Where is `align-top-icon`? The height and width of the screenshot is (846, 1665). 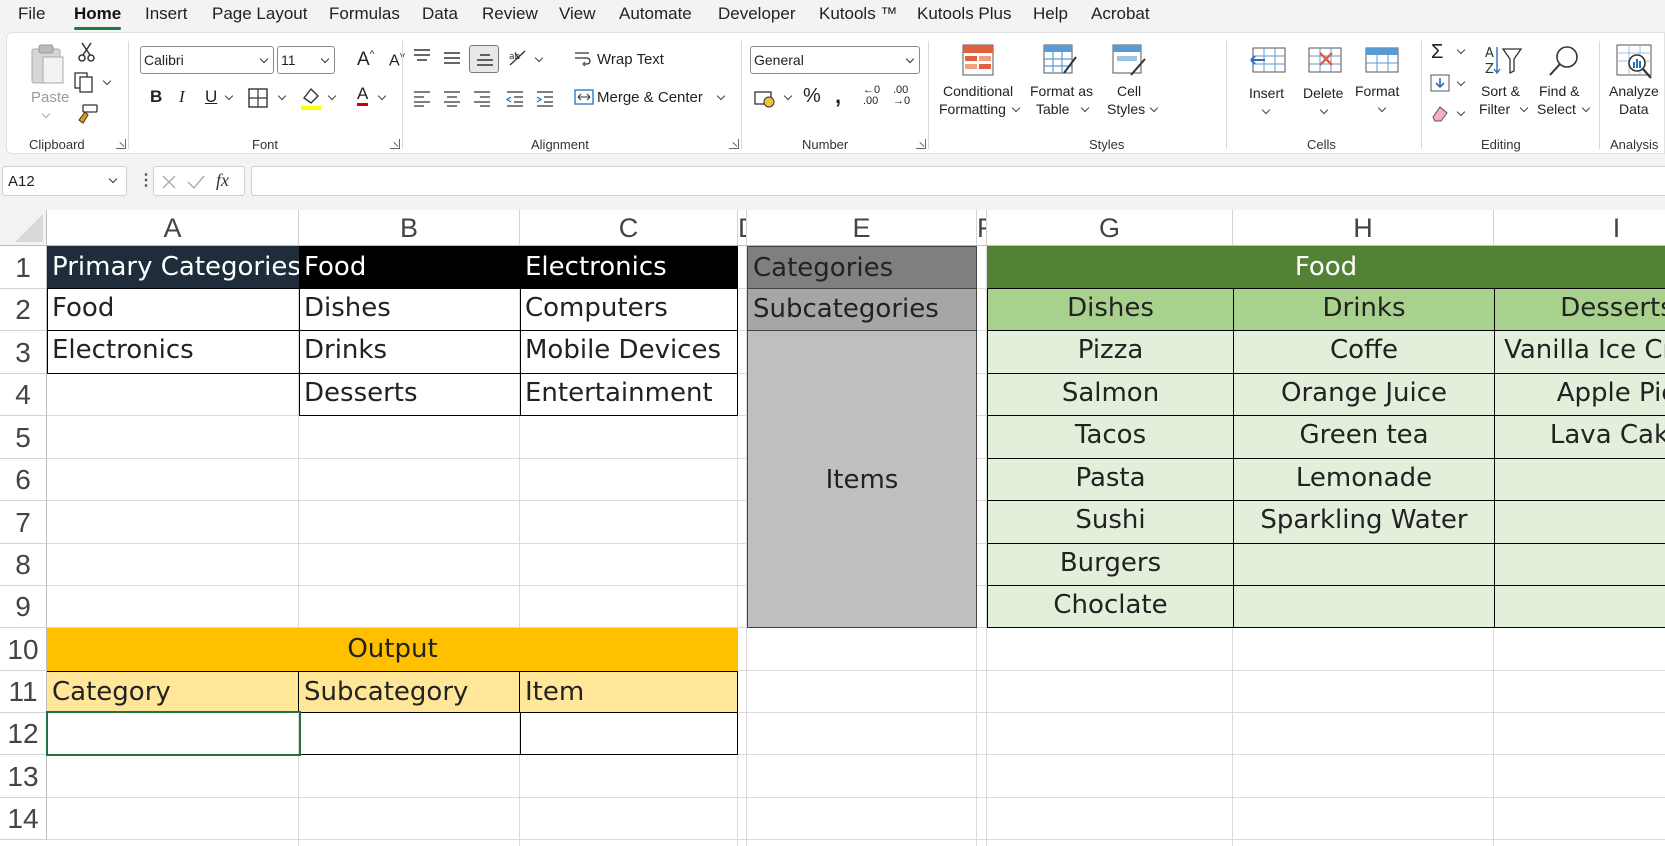 align-top-icon is located at coordinates (422, 56).